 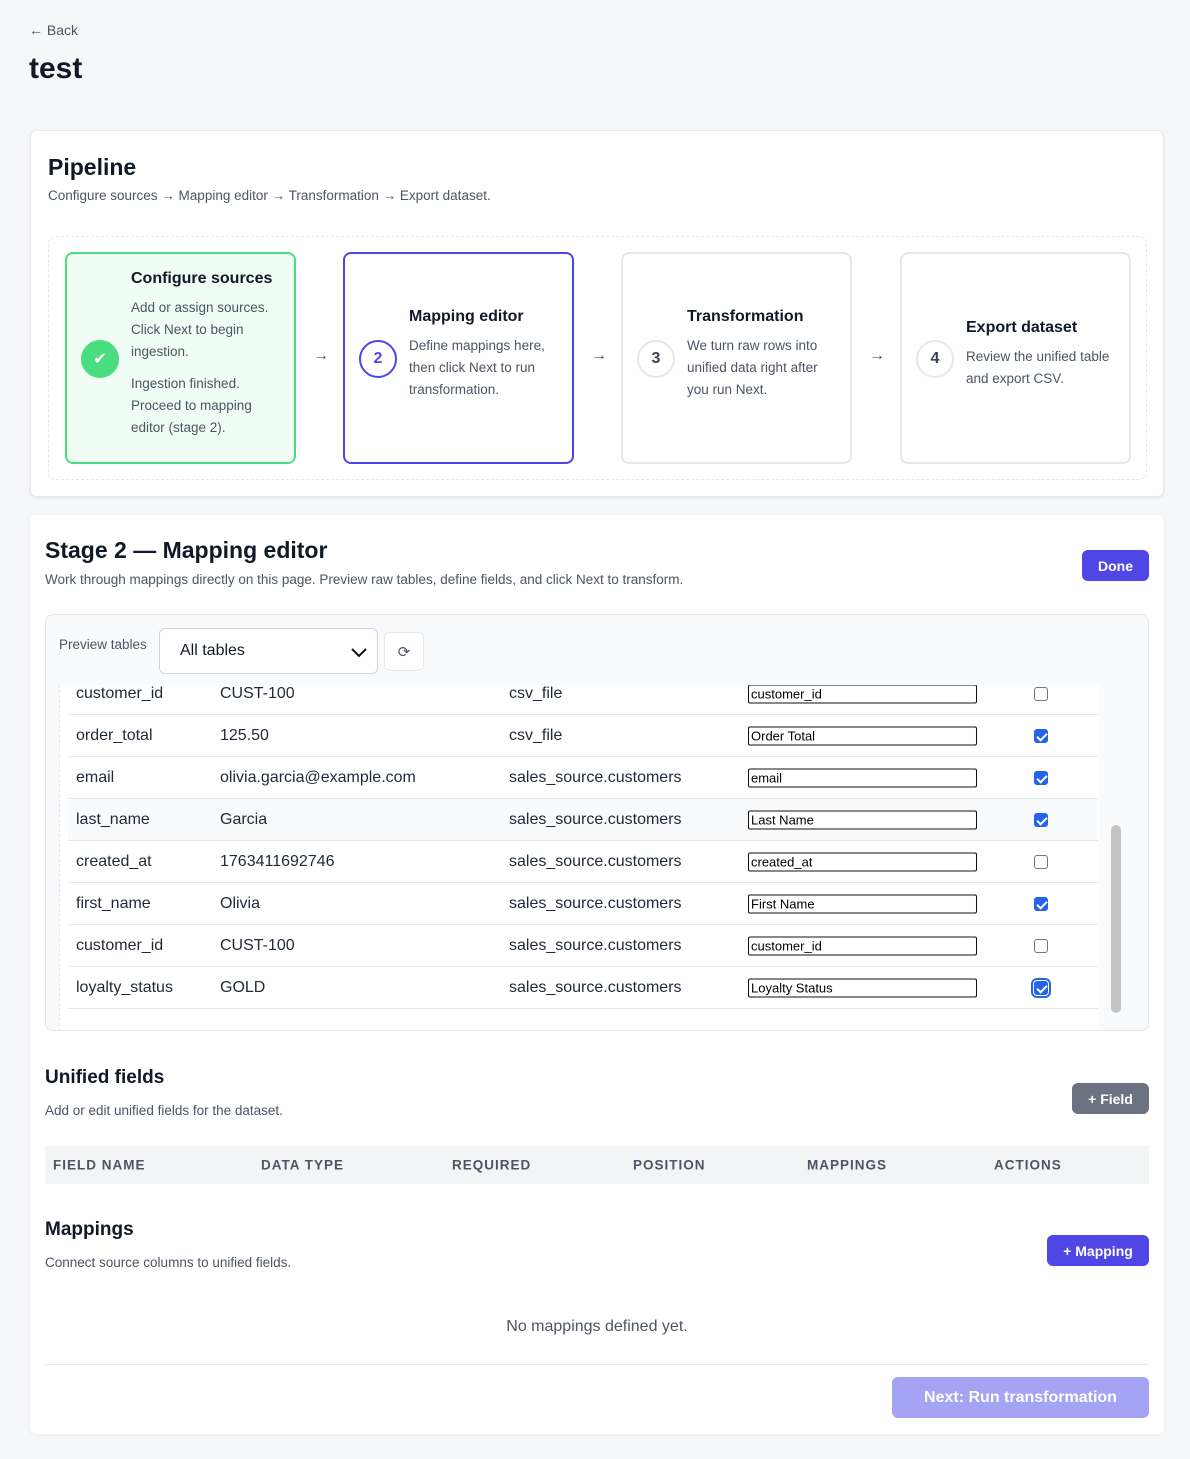 What do you see at coordinates (257, 693) in the screenshot?
I see `sample-value: CUST-100` at bounding box center [257, 693].